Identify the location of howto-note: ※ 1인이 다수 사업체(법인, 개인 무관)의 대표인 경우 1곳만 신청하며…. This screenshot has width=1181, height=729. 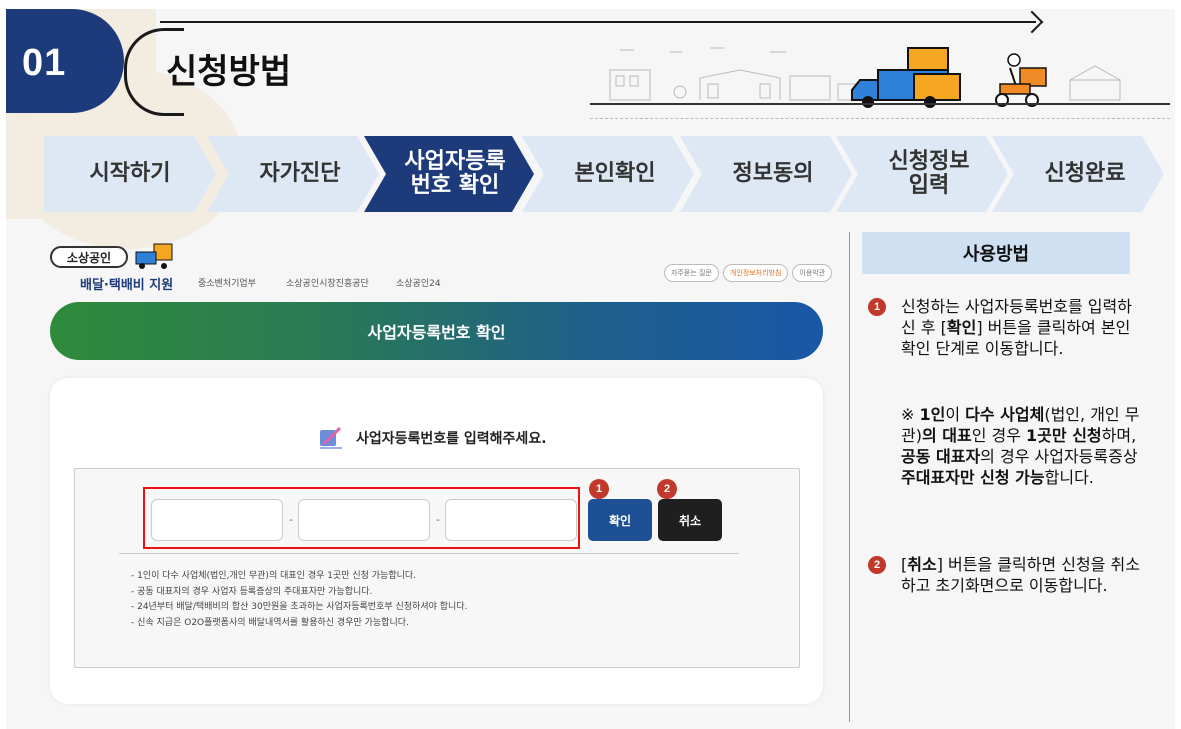
(1004, 446).